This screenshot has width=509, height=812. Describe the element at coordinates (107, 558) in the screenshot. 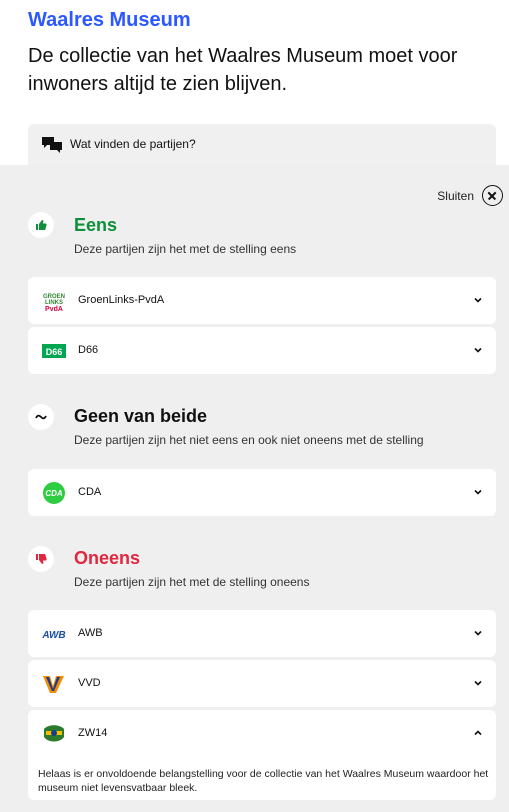

I see `section-title-oneens: Oneens` at that location.